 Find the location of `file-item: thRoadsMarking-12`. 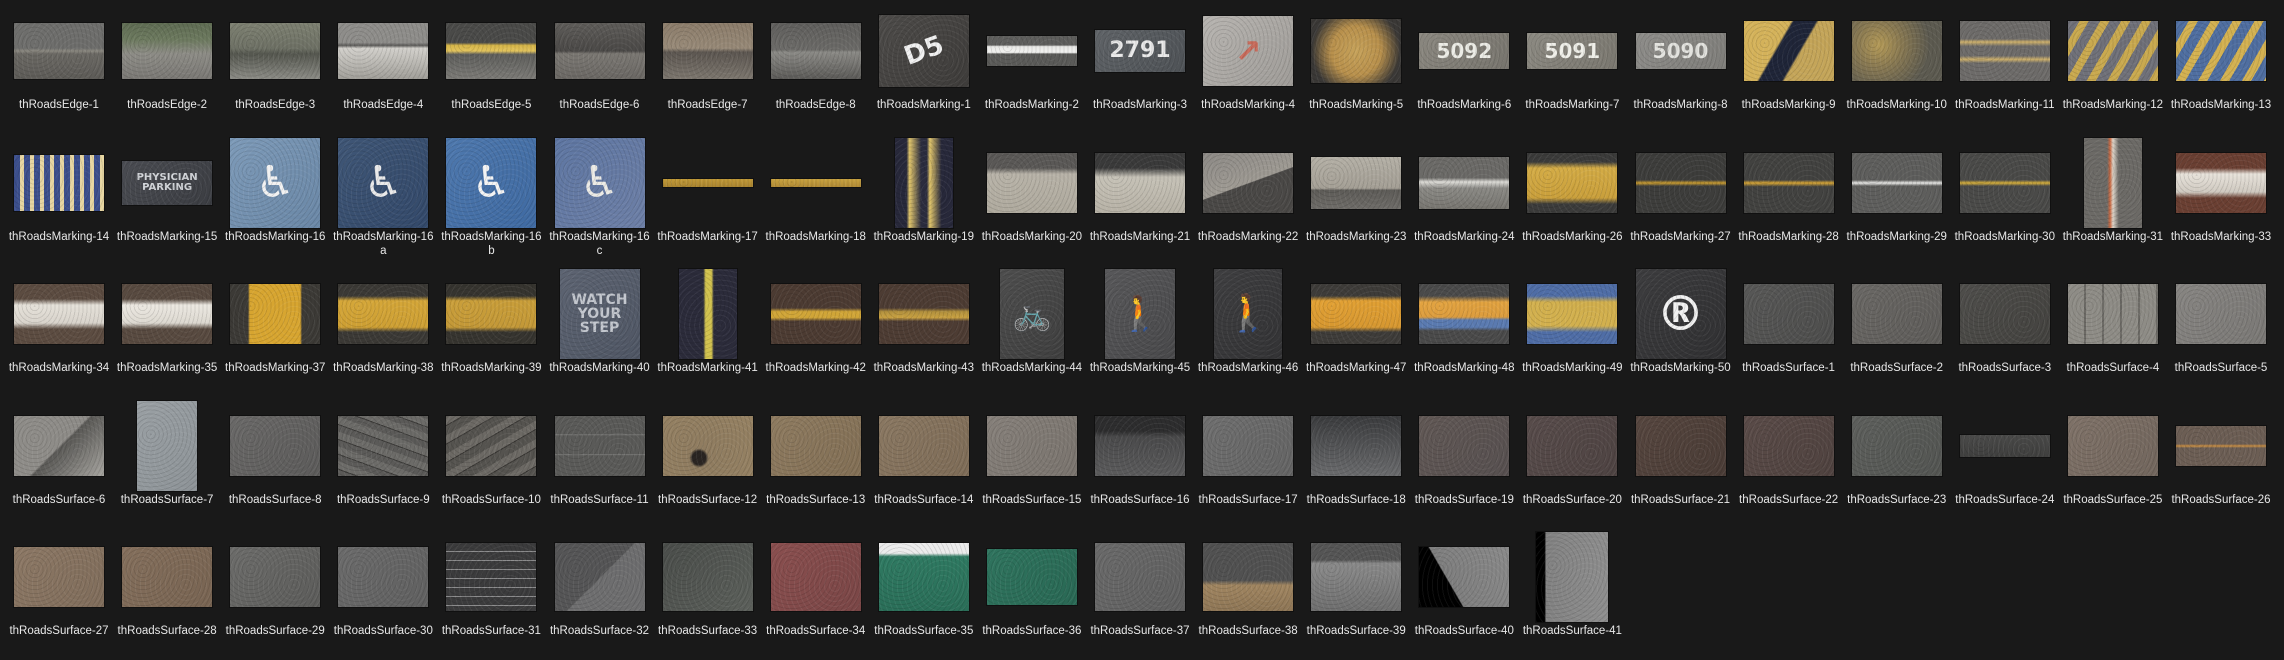

file-item: thRoadsMarking-12 is located at coordinates (2113, 70).